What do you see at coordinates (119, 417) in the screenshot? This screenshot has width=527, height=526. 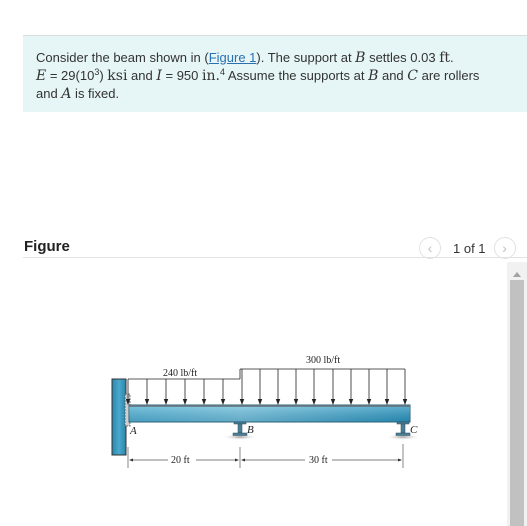 I see `fixed-wall` at bounding box center [119, 417].